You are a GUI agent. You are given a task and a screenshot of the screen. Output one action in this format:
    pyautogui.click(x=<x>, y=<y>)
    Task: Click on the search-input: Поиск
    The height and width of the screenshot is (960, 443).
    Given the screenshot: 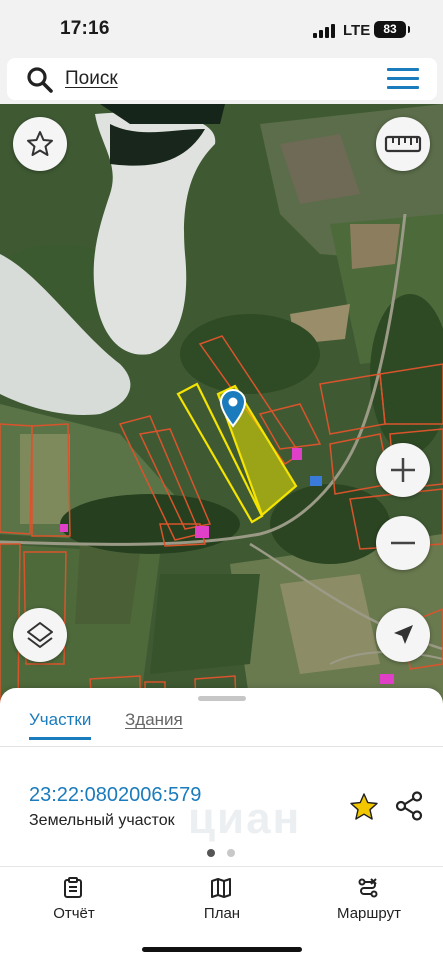 What is the action you would take?
    pyautogui.click(x=91, y=79)
    